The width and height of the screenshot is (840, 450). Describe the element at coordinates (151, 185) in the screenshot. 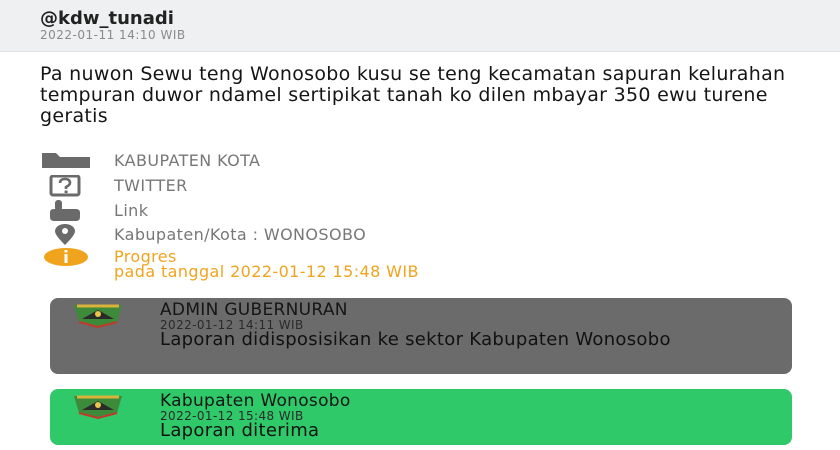

I see `source-label: TWITTER` at that location.